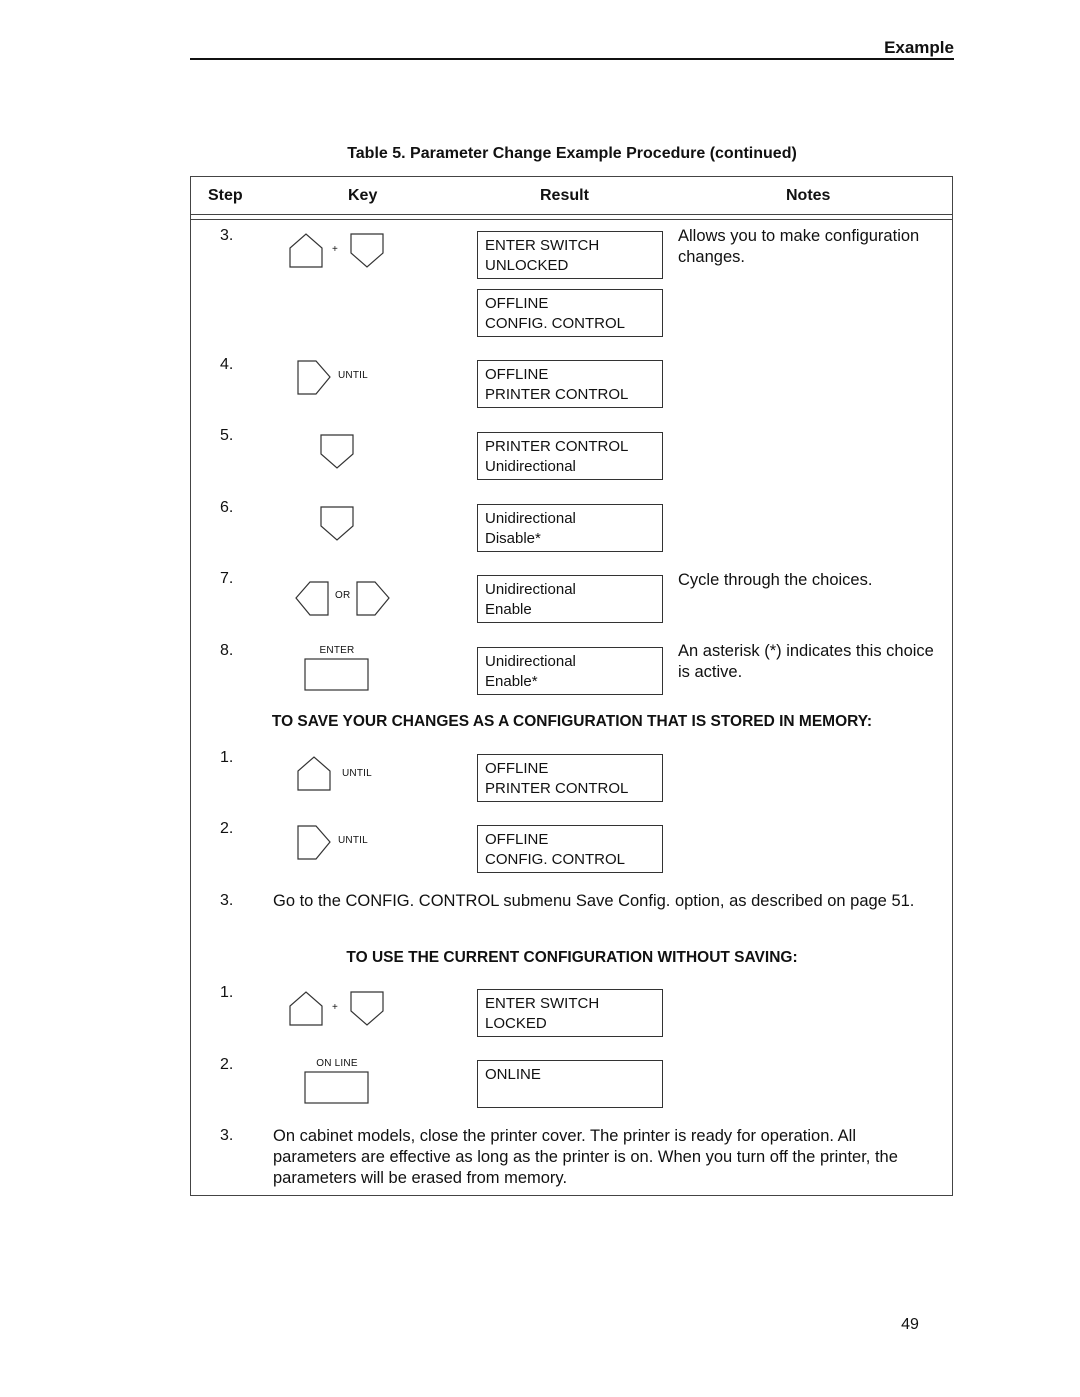 The height and width of the screenshot is (1397, 1080). What do you see at coordinates (312, 598) in the screenshot?
I see `left-arrow-key-icon` at bounding box center [312, 598].